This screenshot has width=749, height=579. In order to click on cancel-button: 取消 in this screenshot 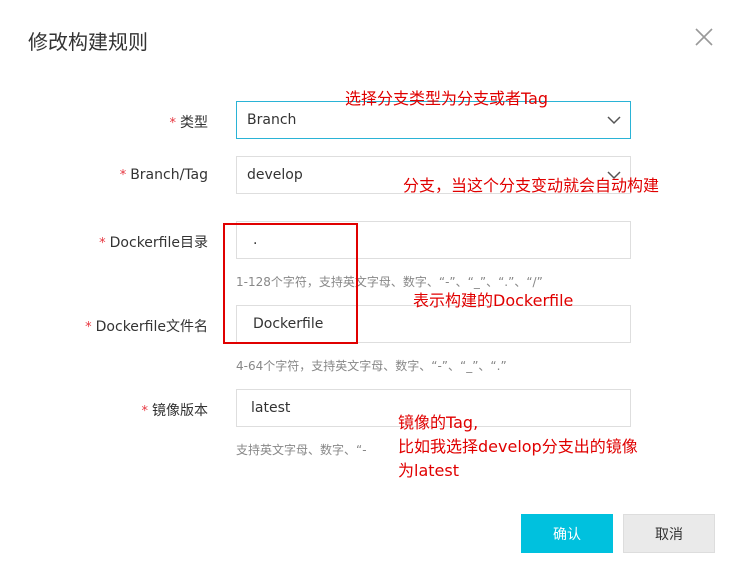, I will do `click(669, 533)`.